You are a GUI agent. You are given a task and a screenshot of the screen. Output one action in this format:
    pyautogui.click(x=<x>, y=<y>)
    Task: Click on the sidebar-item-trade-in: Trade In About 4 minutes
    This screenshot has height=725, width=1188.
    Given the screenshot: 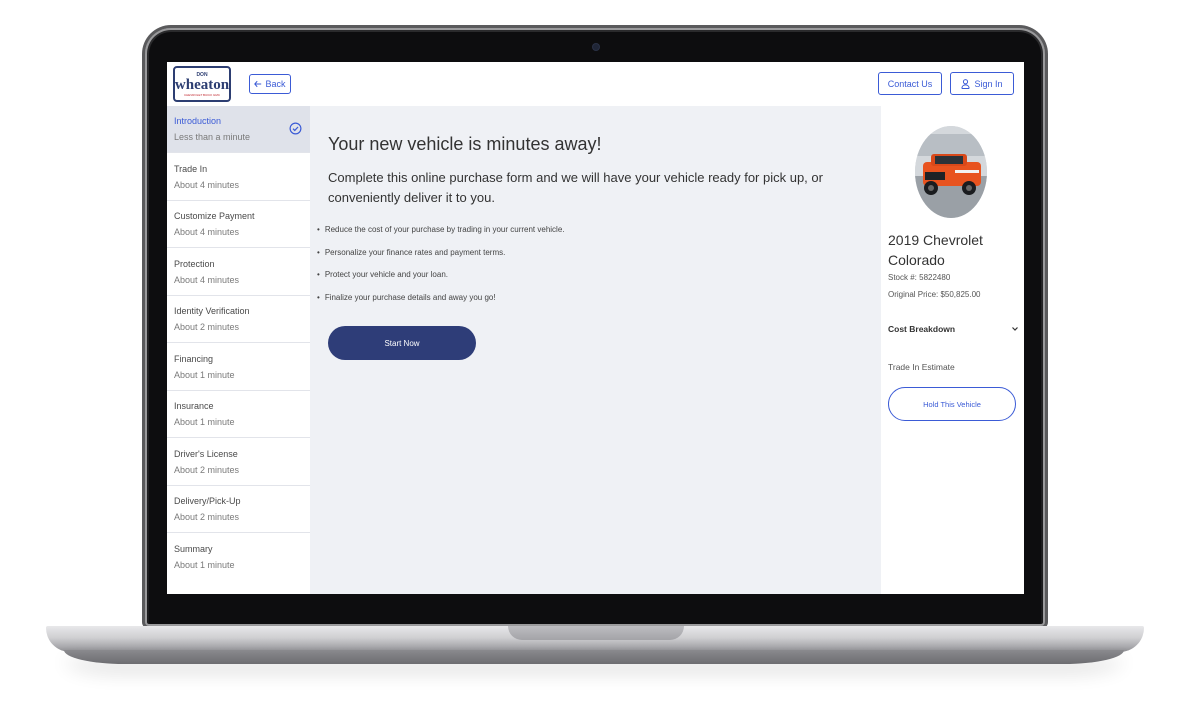 What is the action you would take?
    pyautogui.click(x=238, y=177)
    